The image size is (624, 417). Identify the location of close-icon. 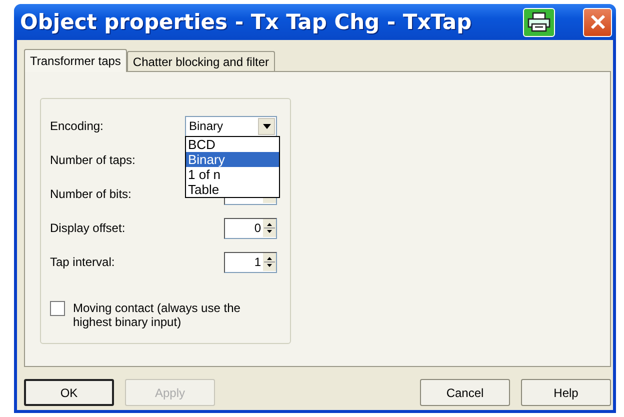
(597, 22).